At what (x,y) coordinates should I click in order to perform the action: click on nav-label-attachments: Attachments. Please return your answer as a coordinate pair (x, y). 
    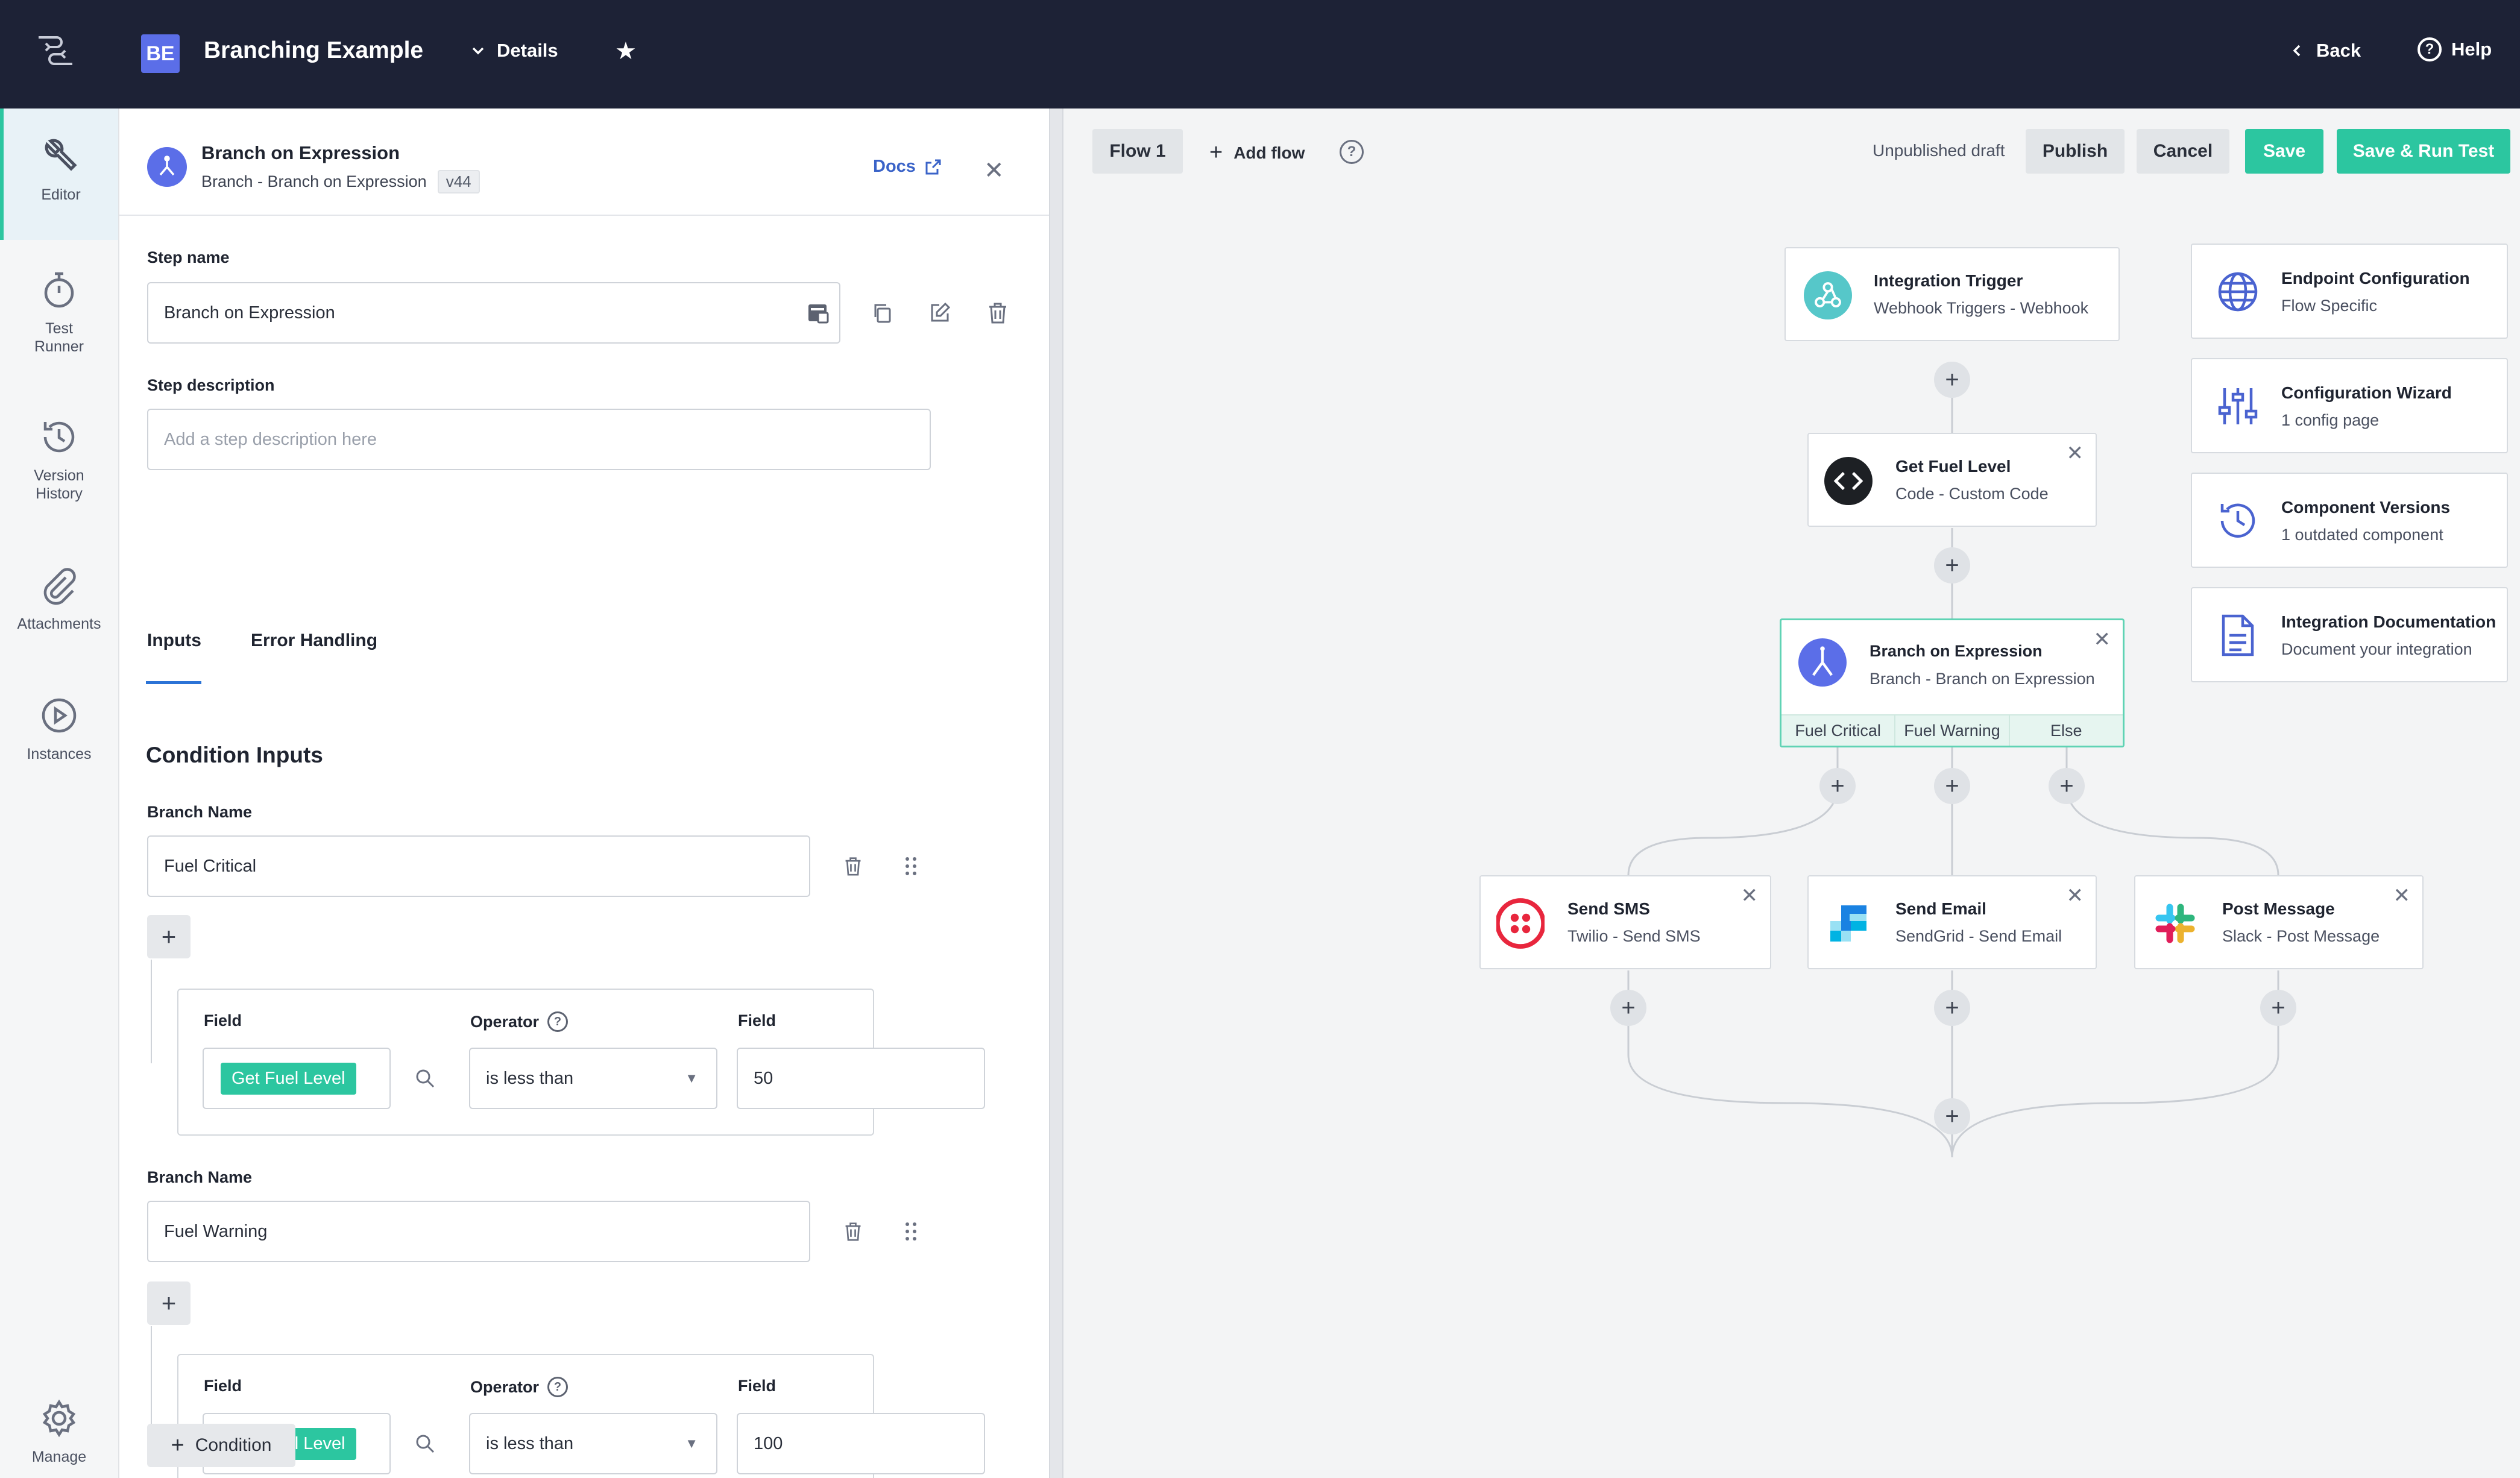
    Looking at the image, I should click on (59, 623).